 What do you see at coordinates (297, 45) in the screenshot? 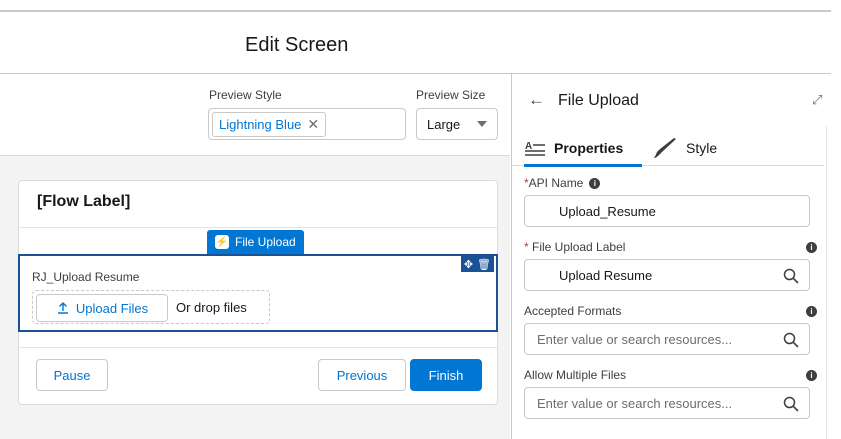
I see `page-title: Edit Screen` at bounding box center [297, 45].